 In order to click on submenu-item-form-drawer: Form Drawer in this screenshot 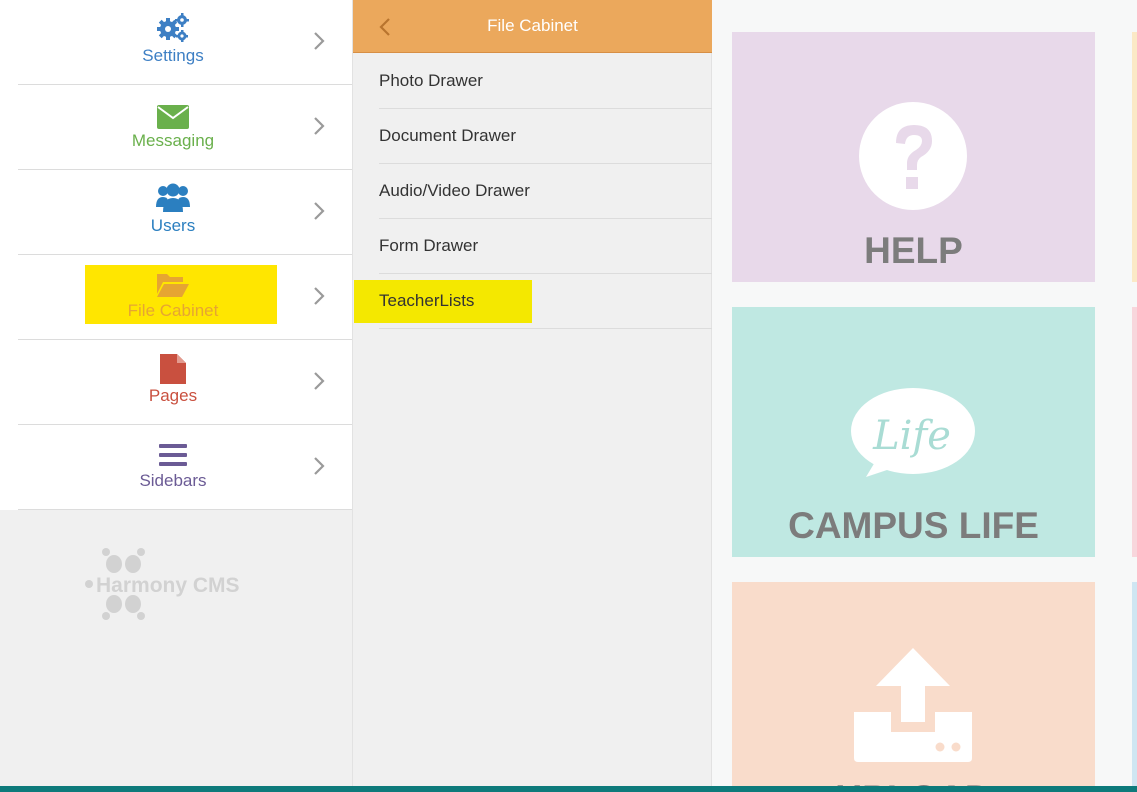, I will do `click(545, 246)`.